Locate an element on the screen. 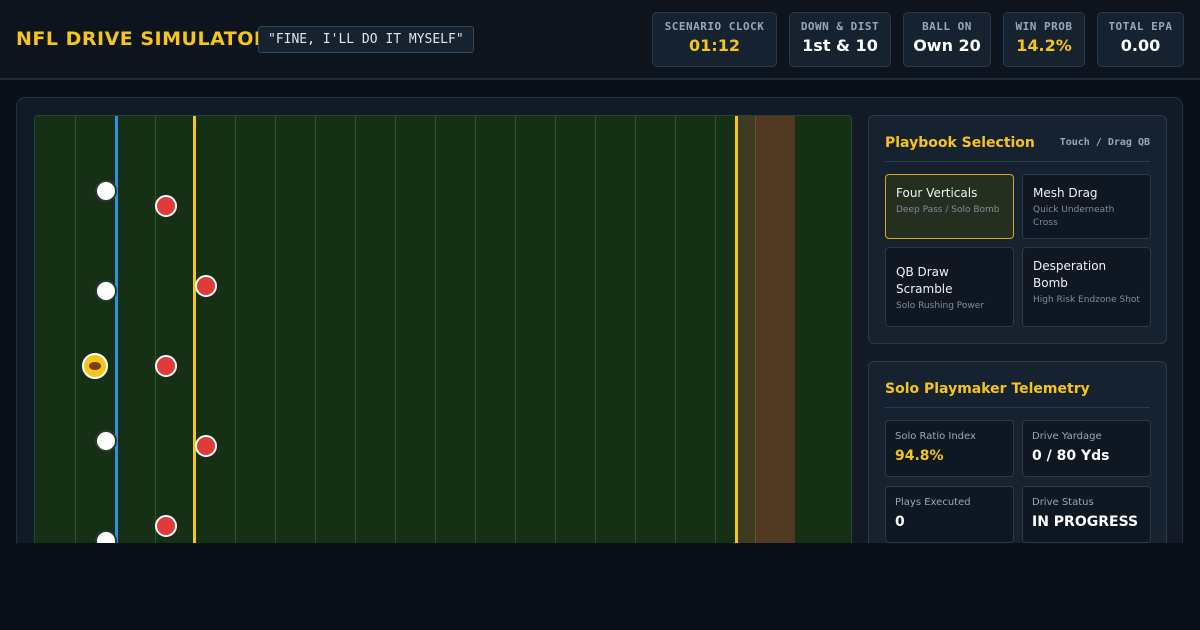 This screenshot has width=1200, height=630. stat-total-epa: TOTAL EPA 0.00 is located at coordinates (1140, 39).